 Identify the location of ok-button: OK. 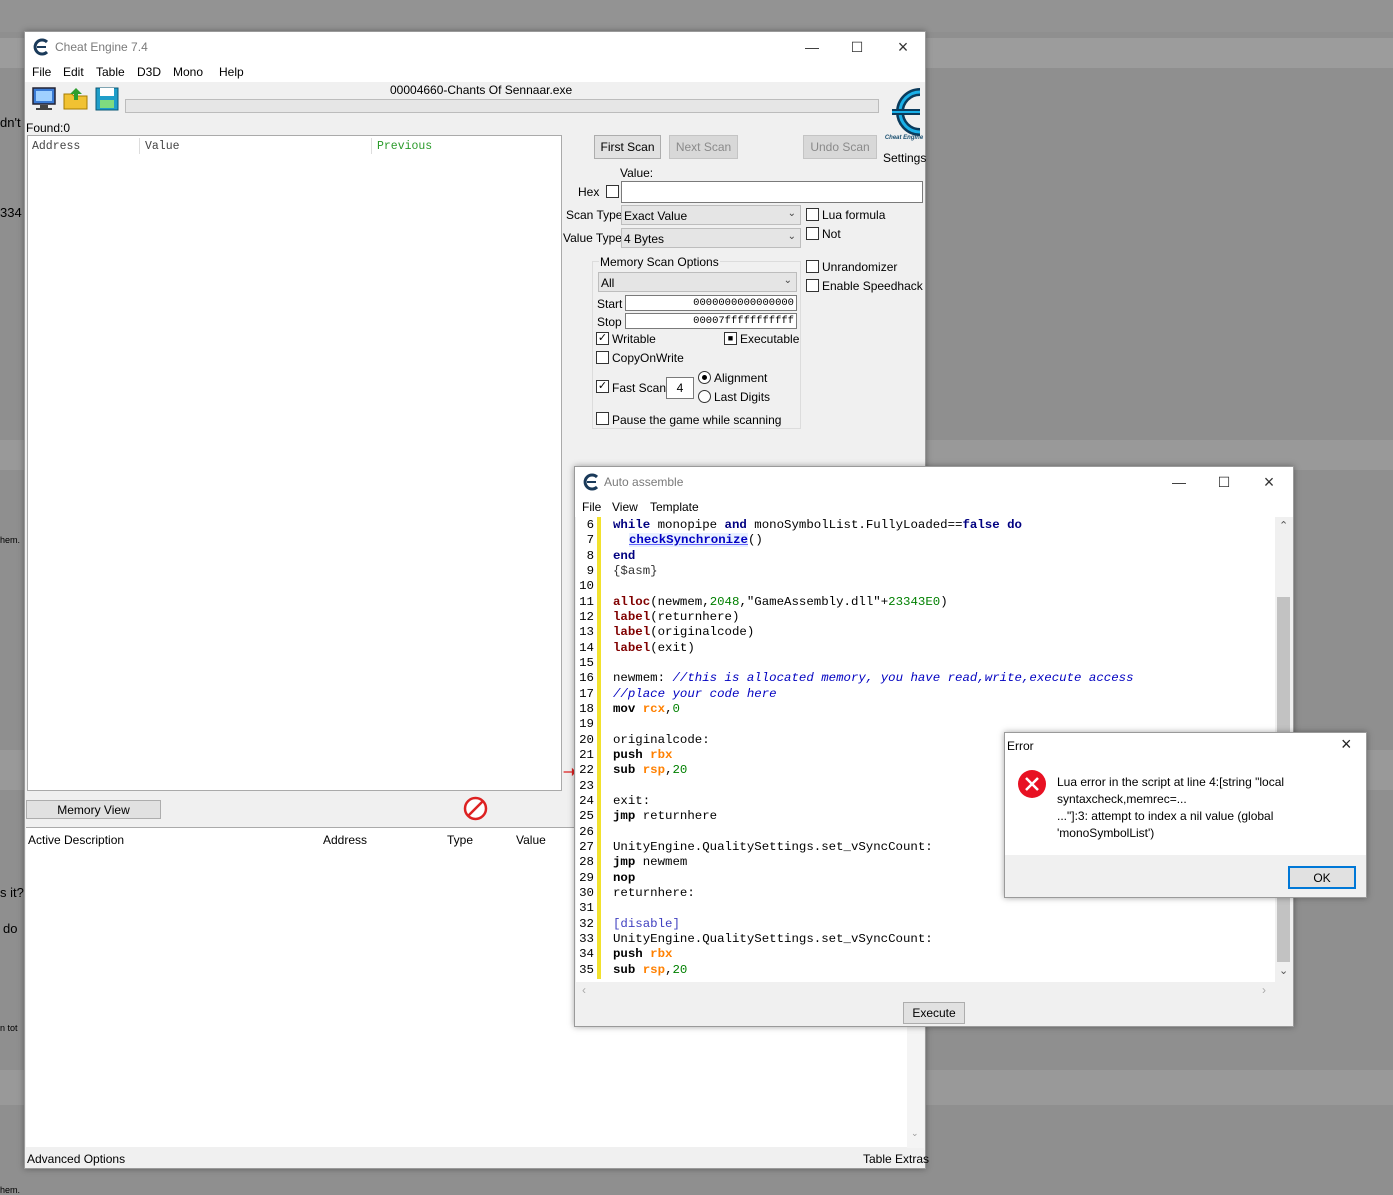
(1322, 877).